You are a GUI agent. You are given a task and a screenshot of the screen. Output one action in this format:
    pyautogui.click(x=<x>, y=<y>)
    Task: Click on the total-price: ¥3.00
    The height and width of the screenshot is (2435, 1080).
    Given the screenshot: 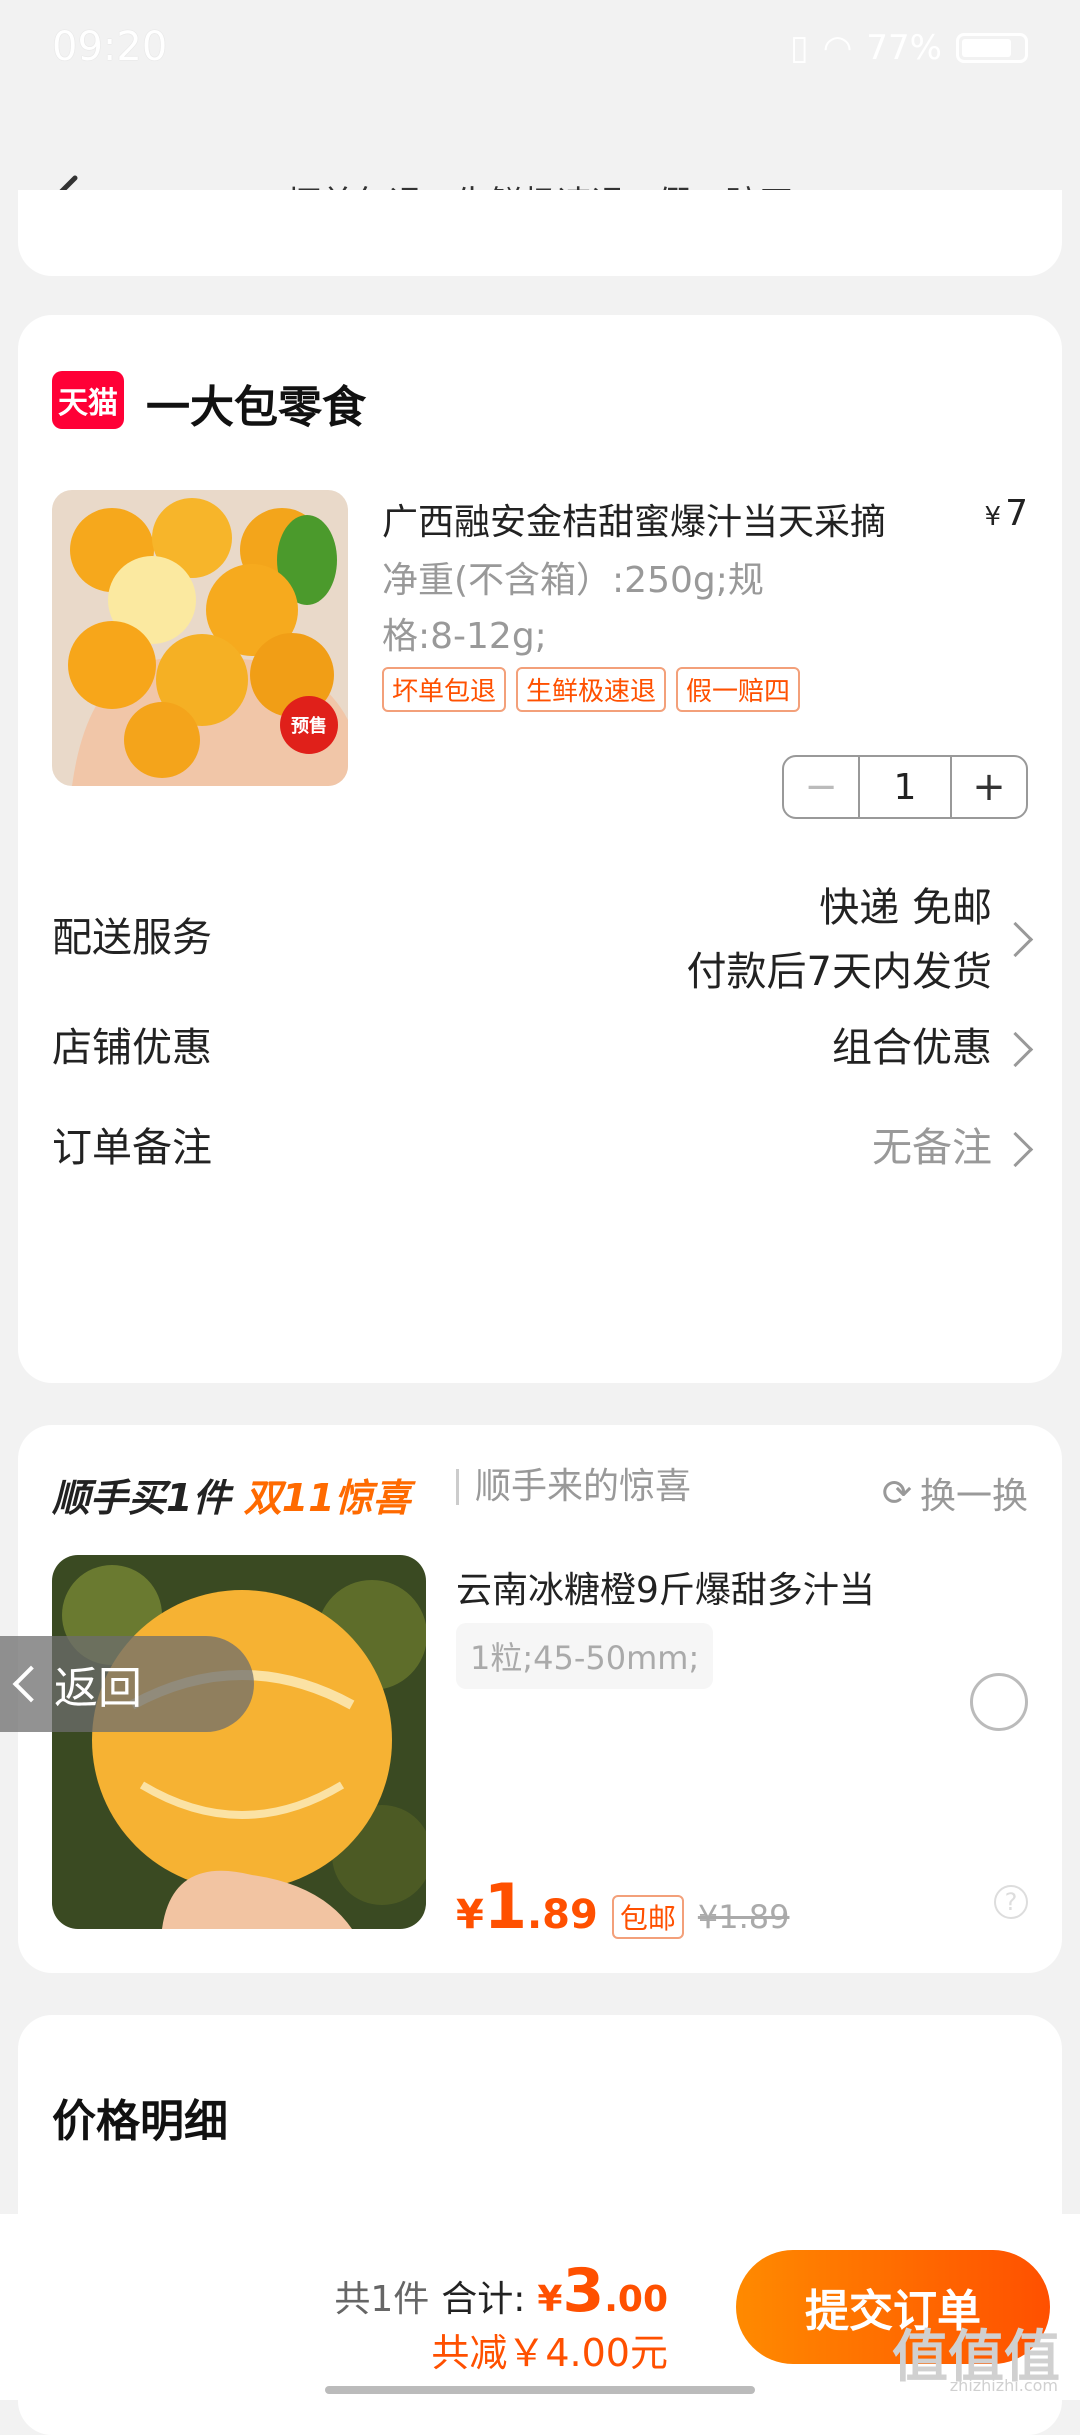 What is the action you would take?
    pyautogui.click(x=602, y=2291)
    